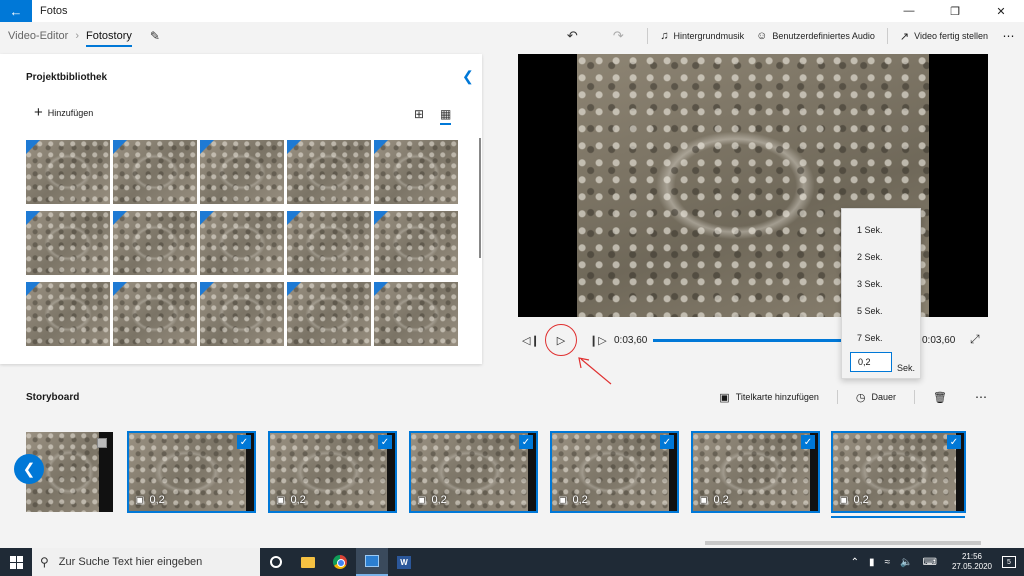 This screenshot has width=1024, height=576. Describe the element at coordinates (618, 36) in the screenshot. I see `redo-icon: ↷` at that location.